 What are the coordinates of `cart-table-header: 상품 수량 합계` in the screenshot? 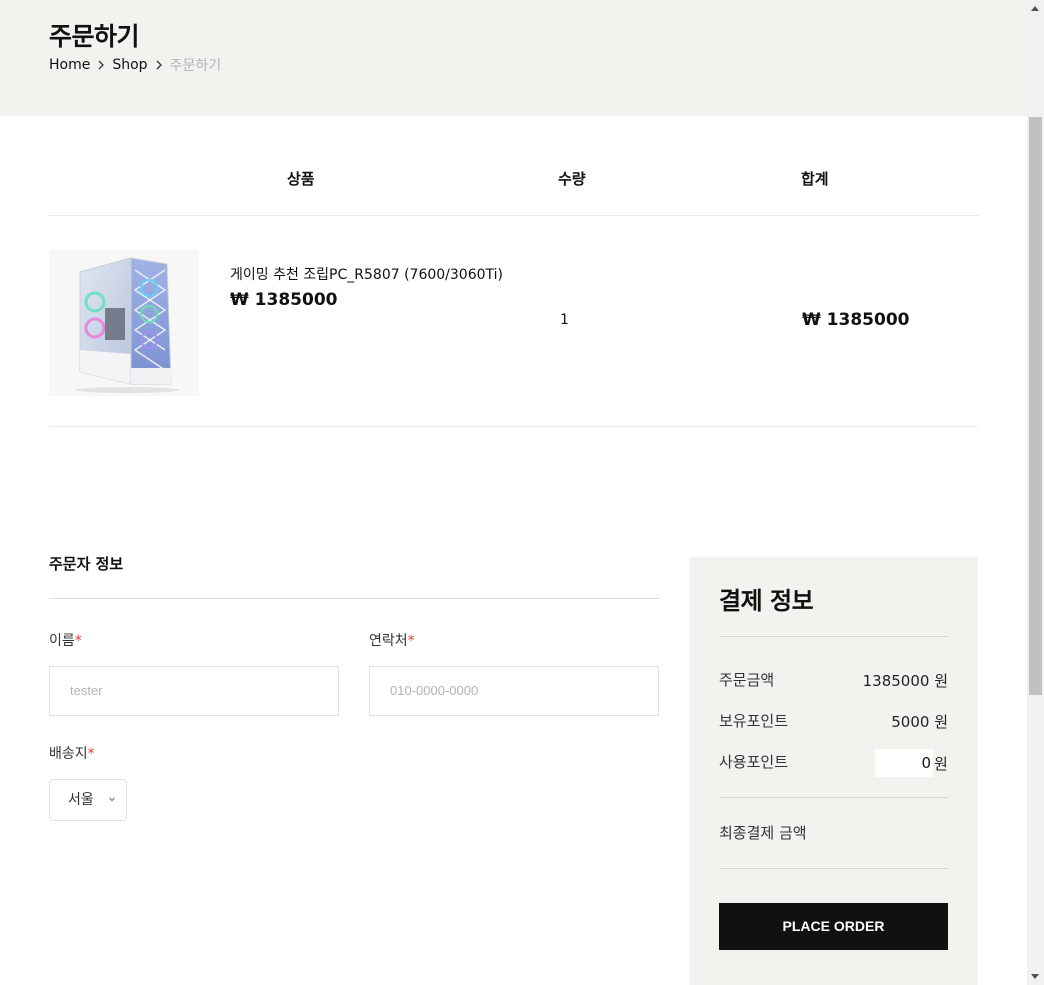 It's located at (514, 188).